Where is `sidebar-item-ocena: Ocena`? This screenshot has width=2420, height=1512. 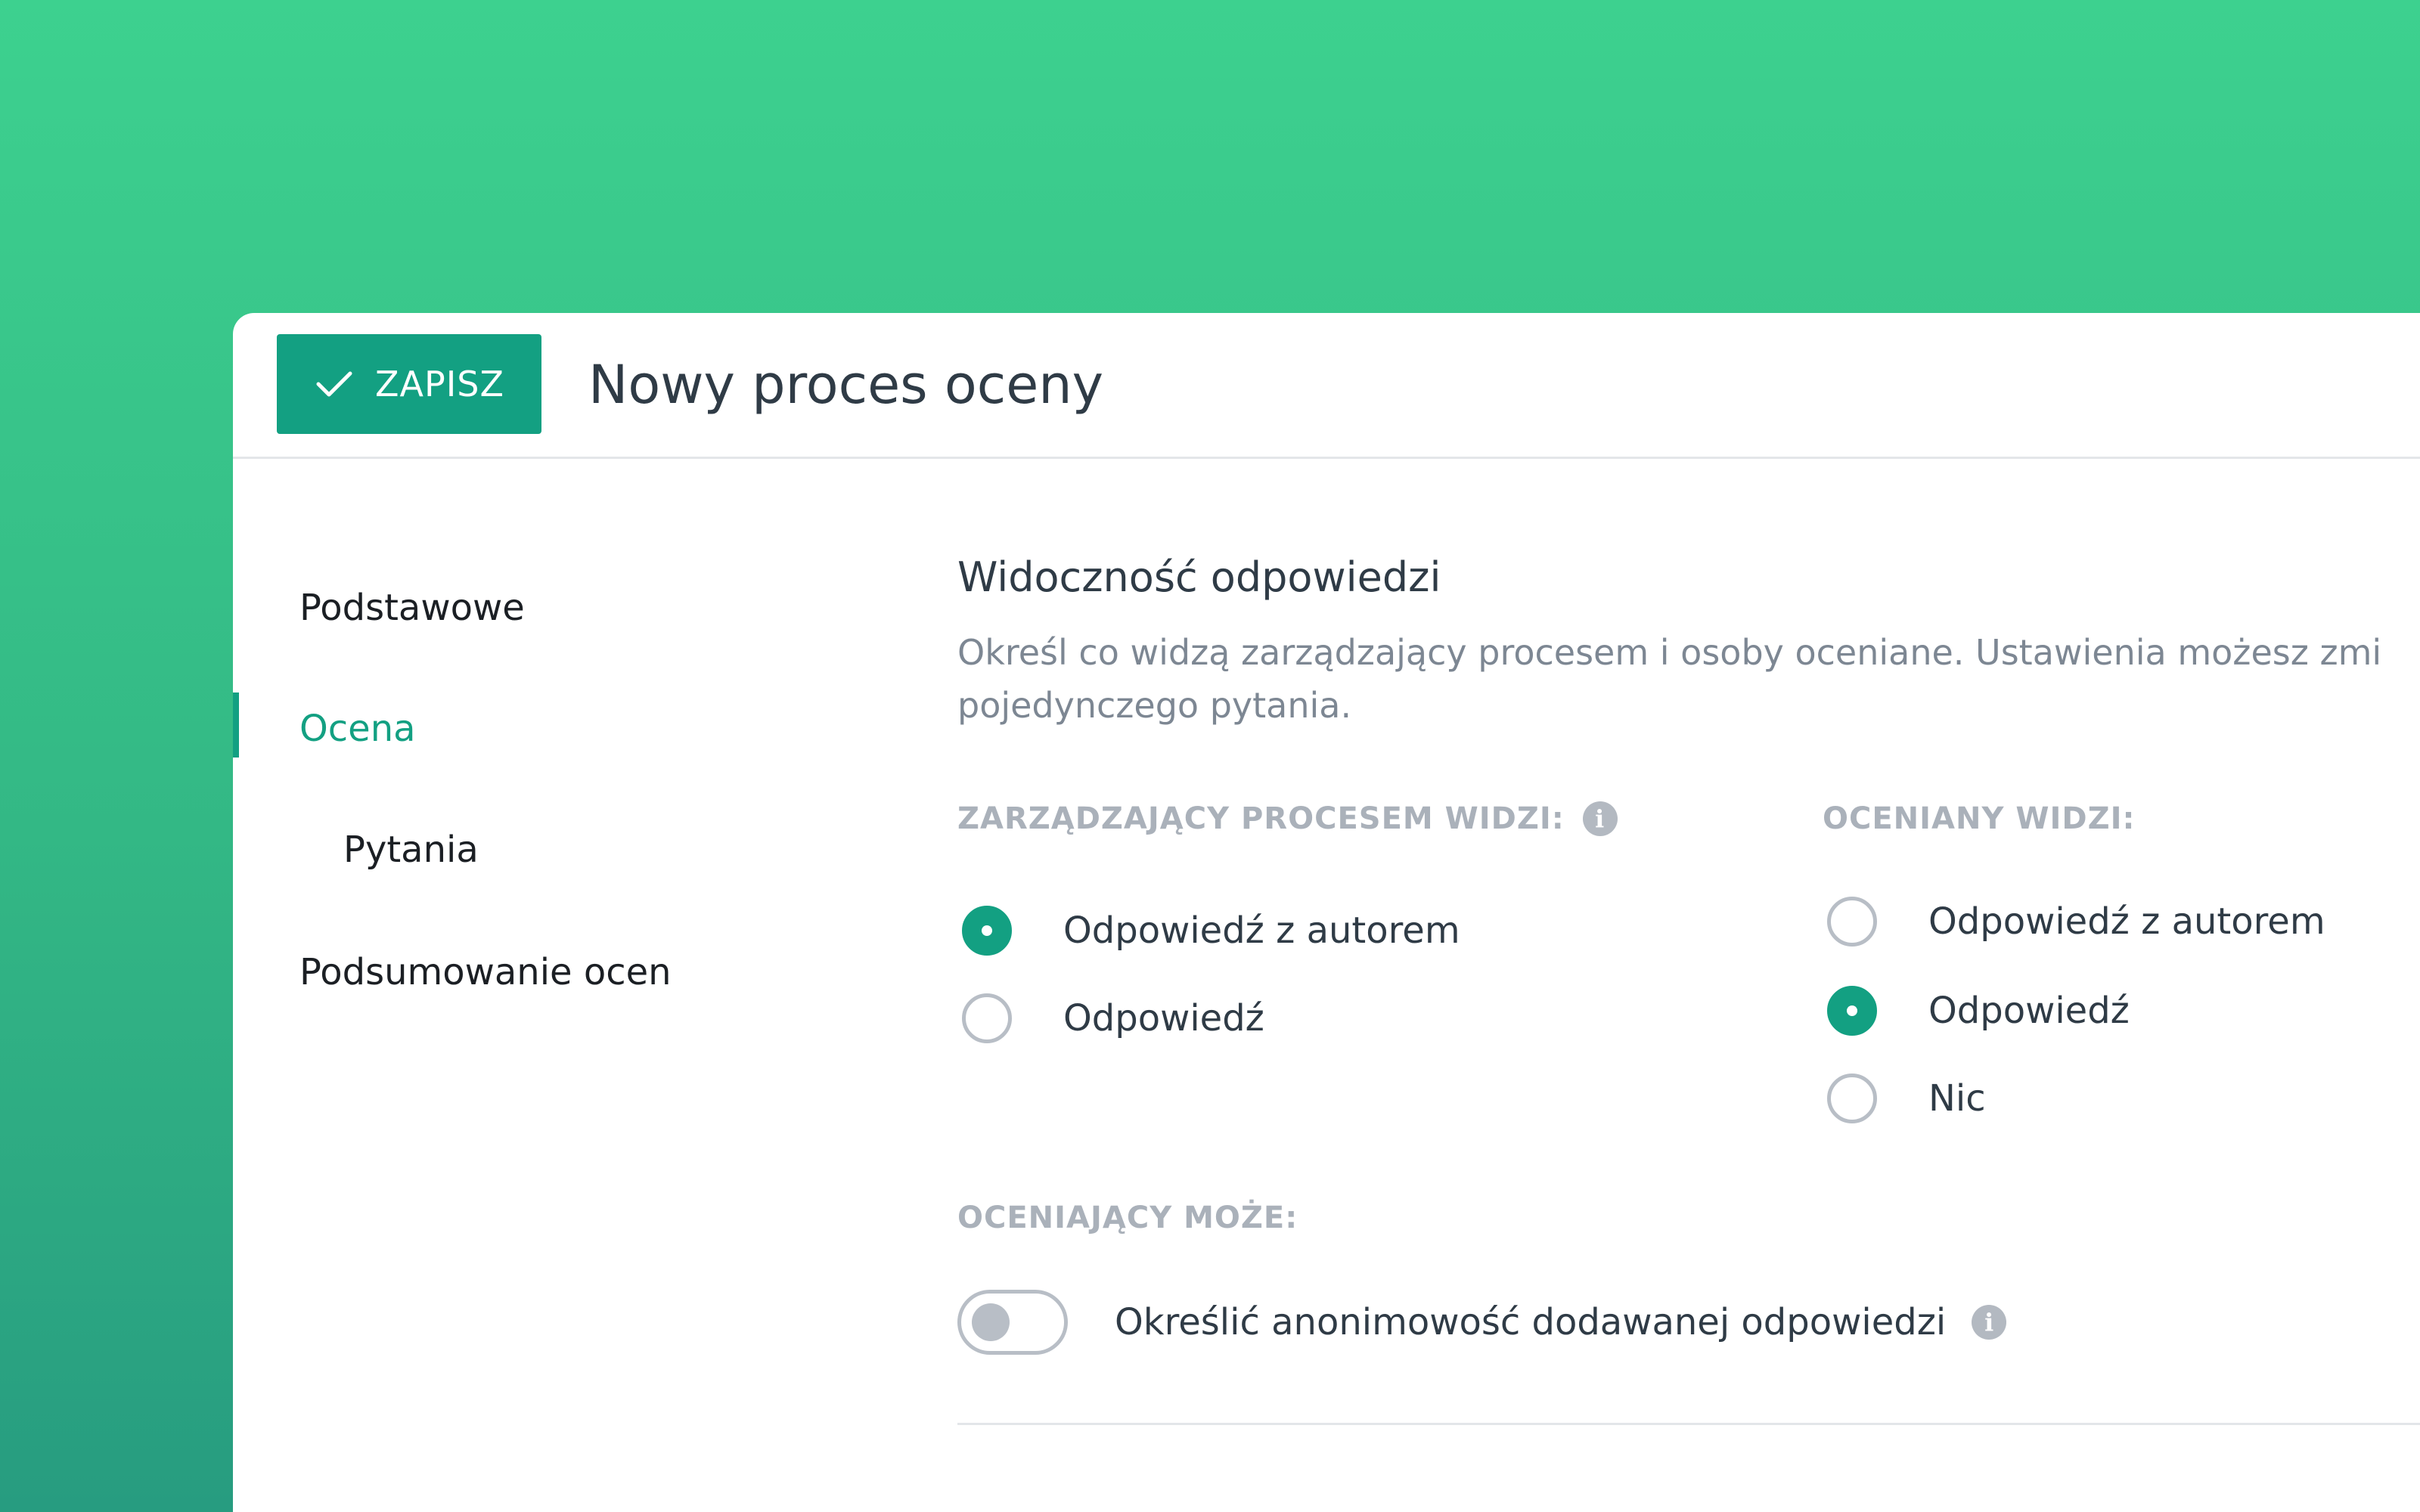 sidebar-item-ocena: Ocena is located at coordinates (357, 729).